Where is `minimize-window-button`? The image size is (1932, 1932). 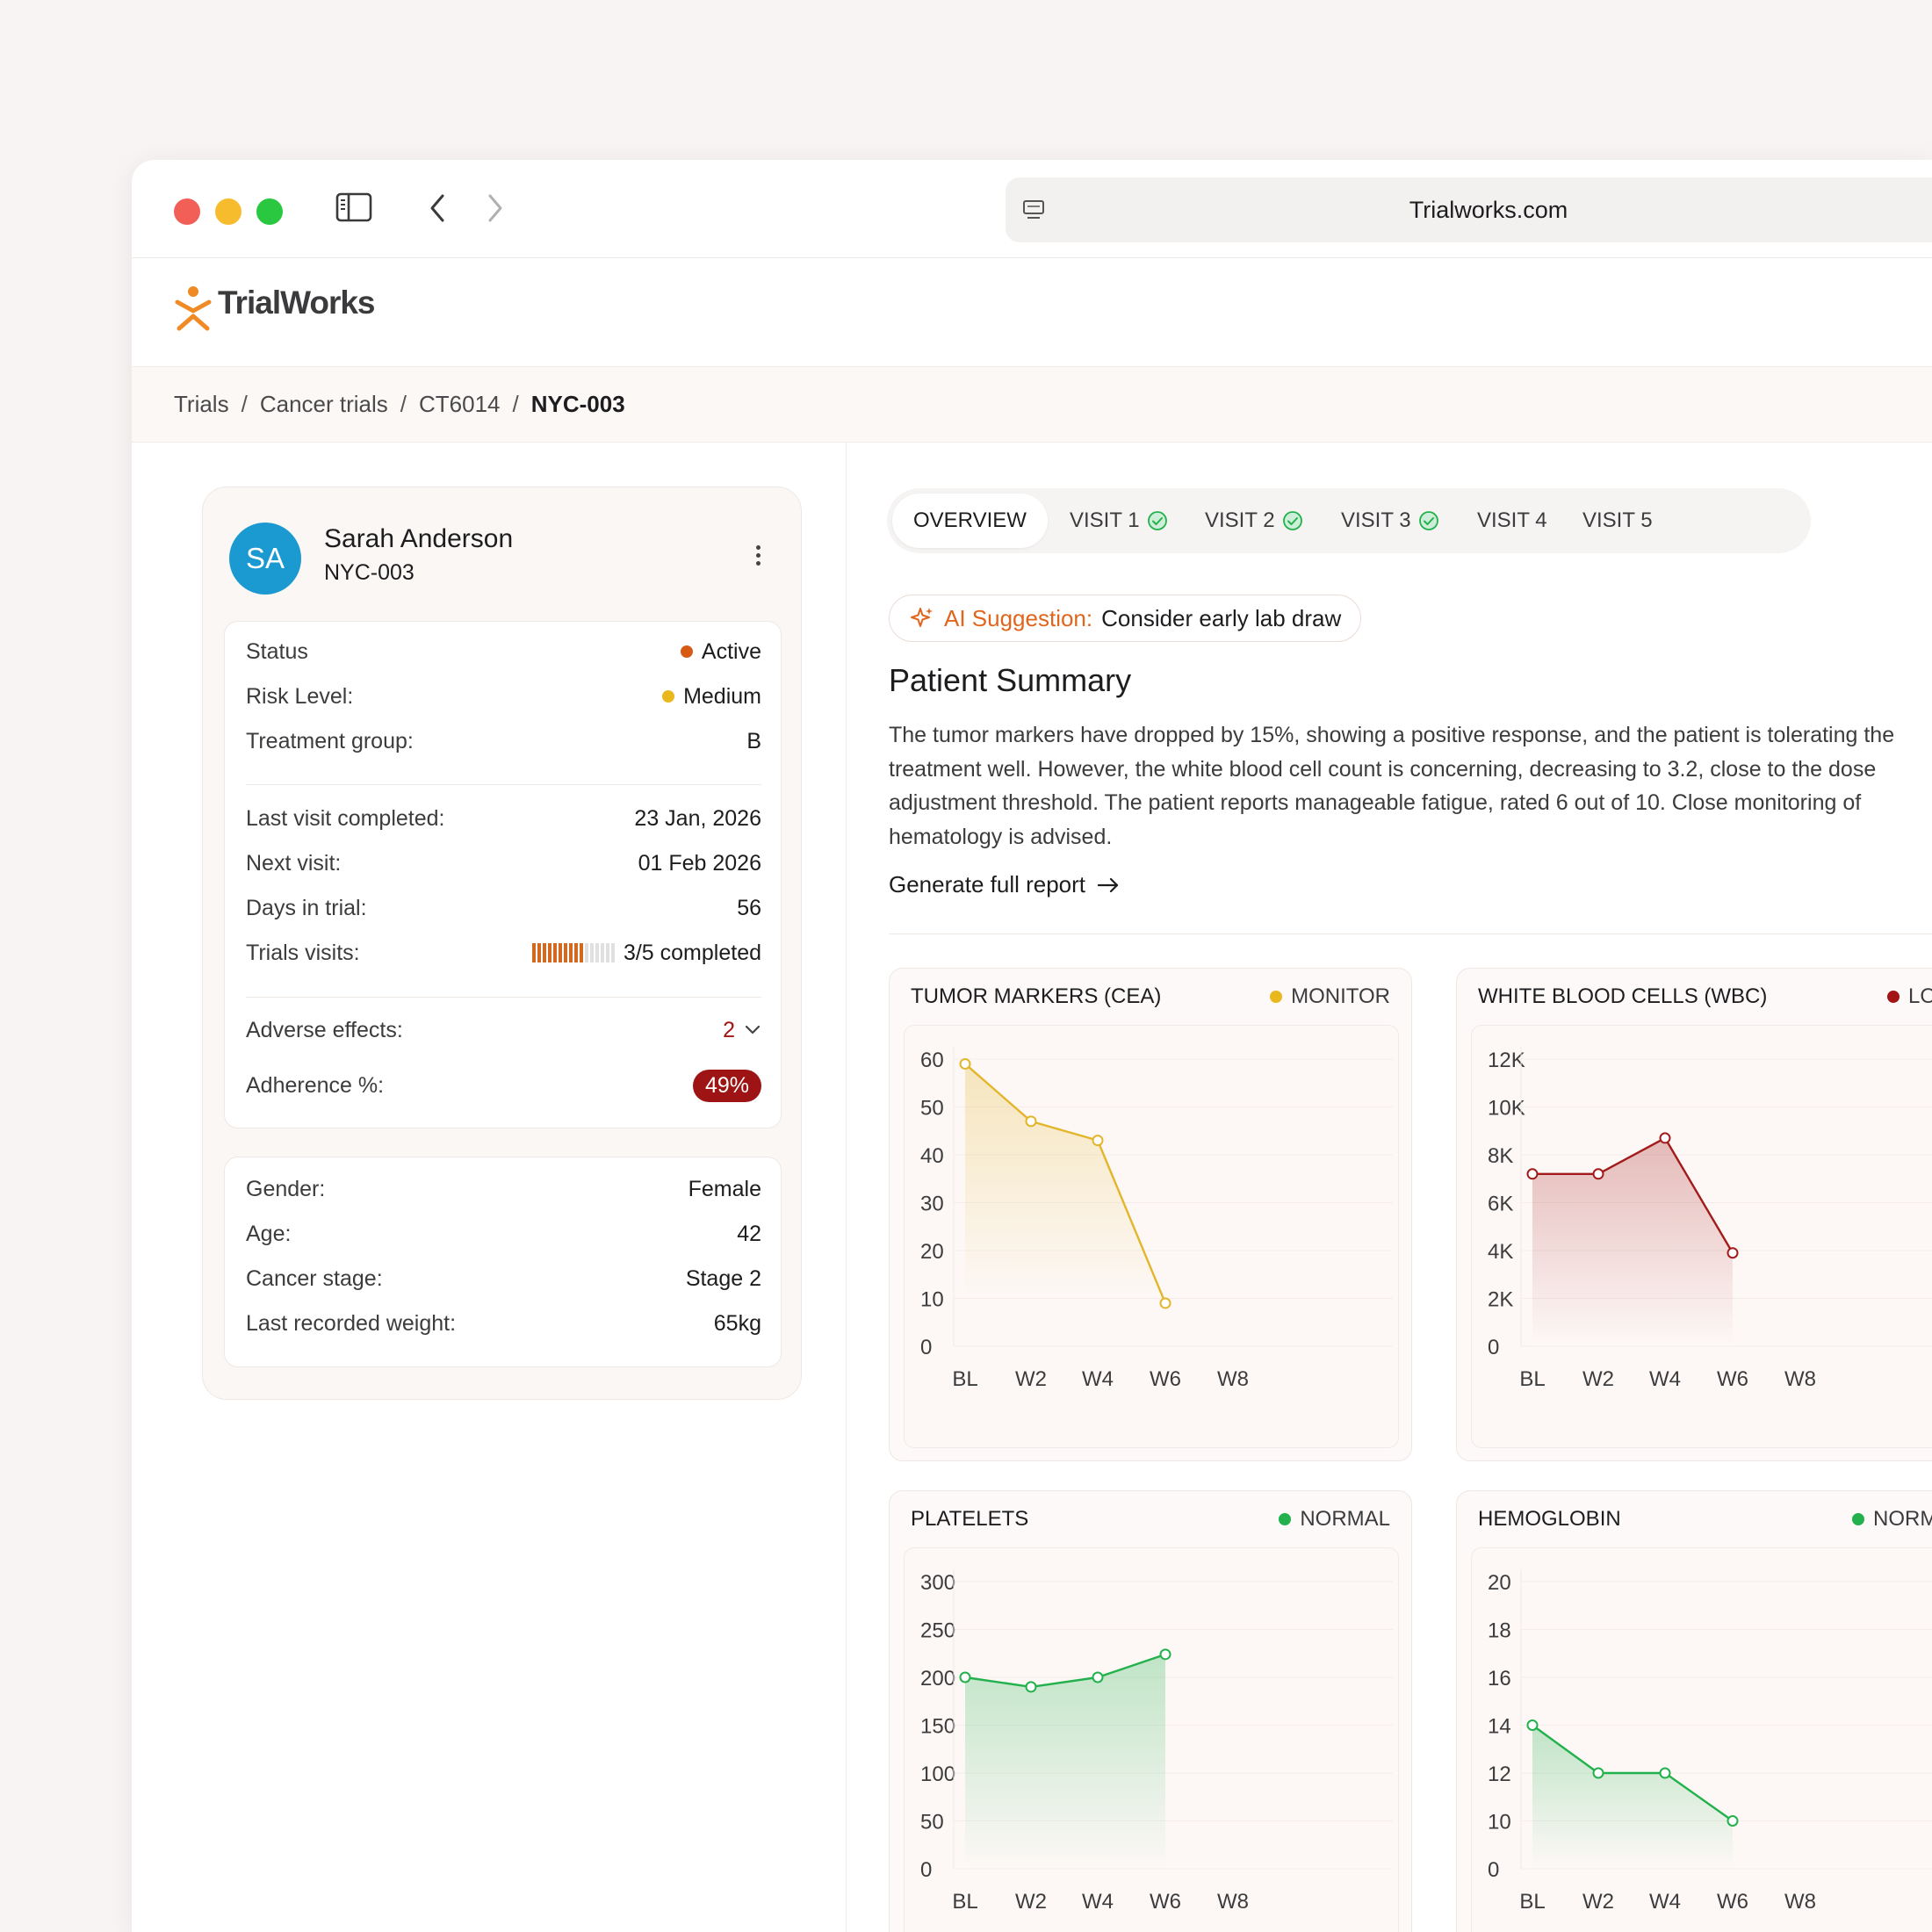 minimize-window-button is located at coordinates (229, 211).